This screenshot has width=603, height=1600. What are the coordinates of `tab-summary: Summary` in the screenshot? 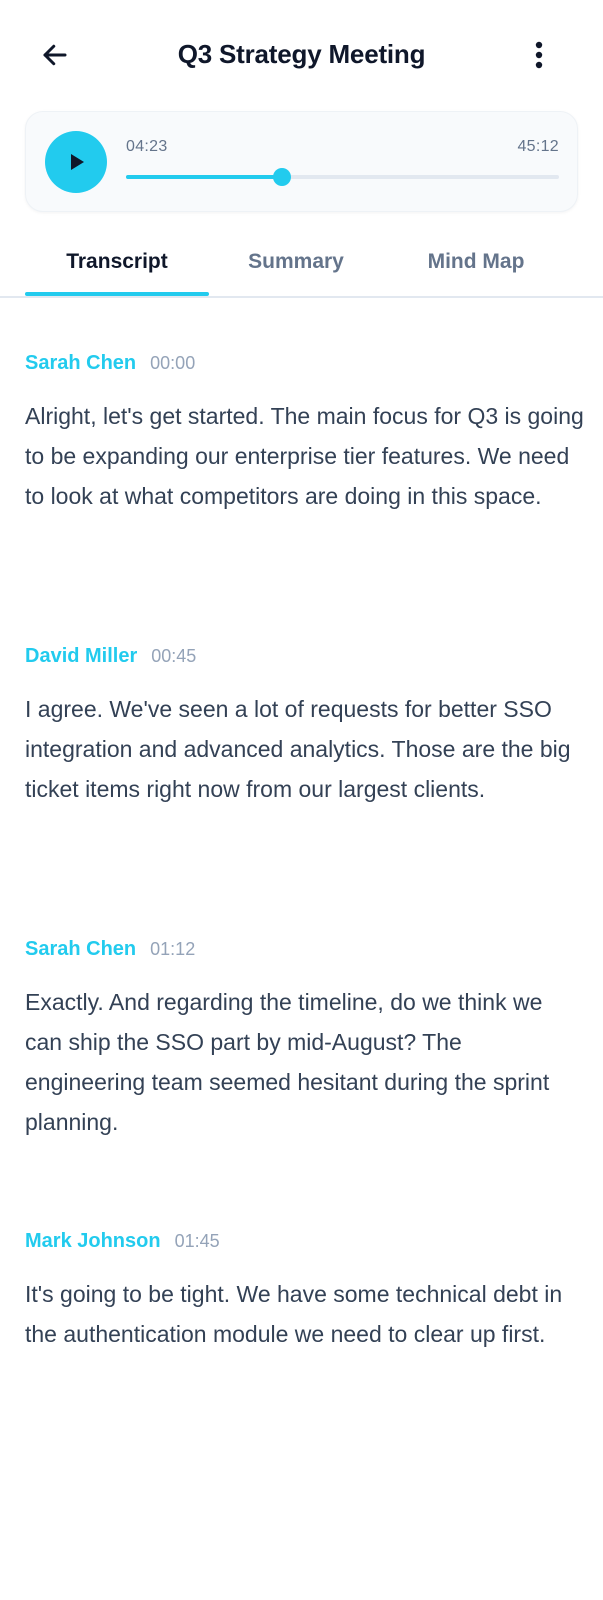 It's located at (296, 262).